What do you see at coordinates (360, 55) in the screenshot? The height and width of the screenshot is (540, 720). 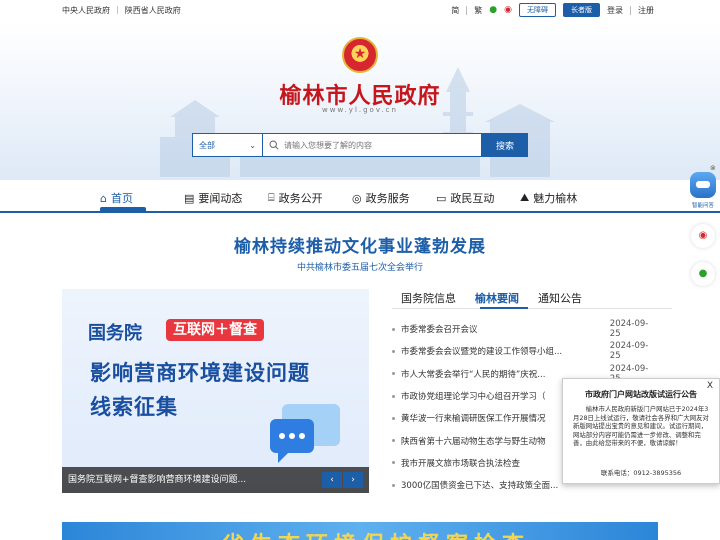 I see `national-emblem-icon: ★` at bounding box center [360, 55].